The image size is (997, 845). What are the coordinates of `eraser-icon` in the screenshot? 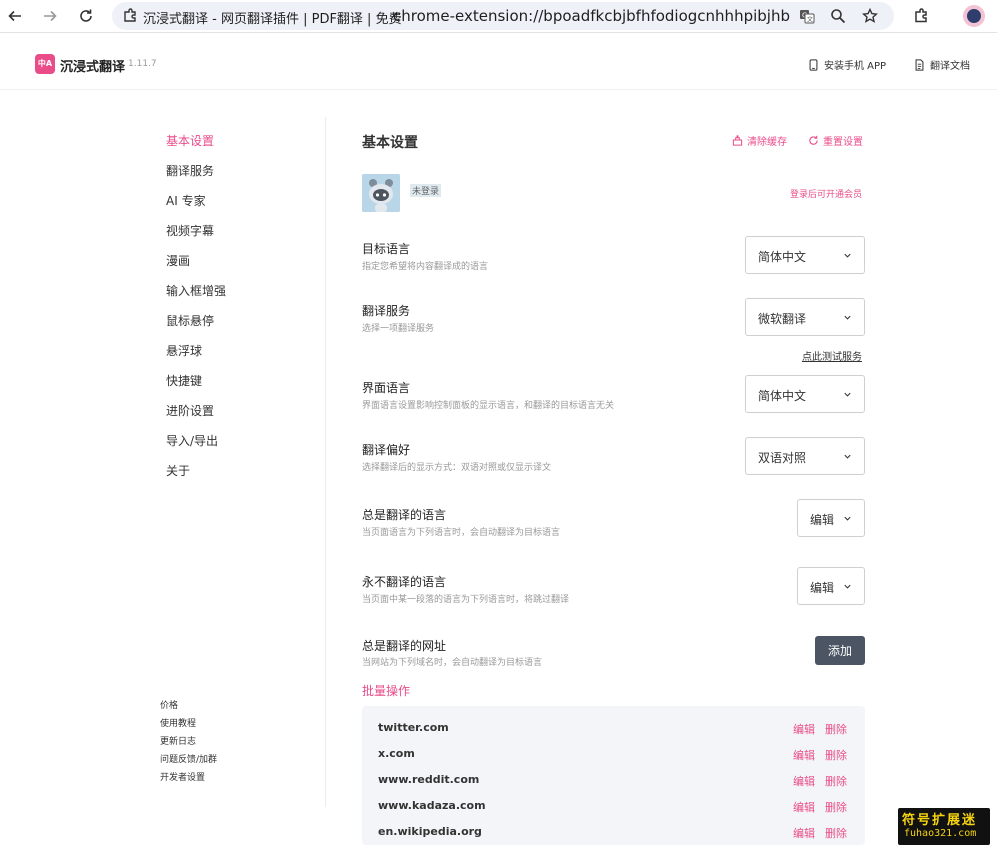 It's located at (737, 140).